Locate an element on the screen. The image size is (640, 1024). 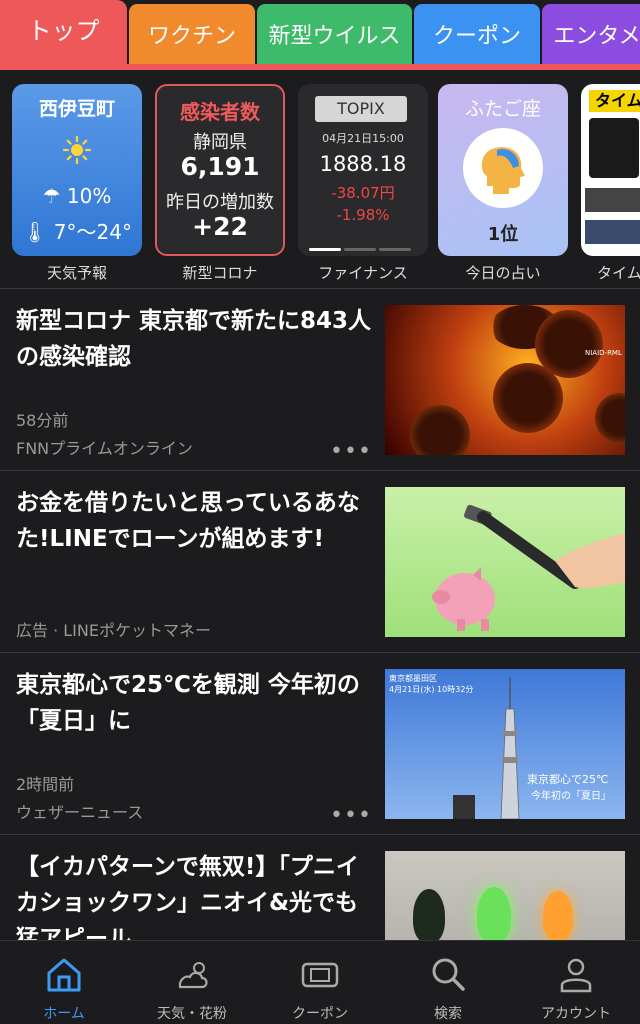
news-time: 2時間前 is located at coordinates (45, 784).